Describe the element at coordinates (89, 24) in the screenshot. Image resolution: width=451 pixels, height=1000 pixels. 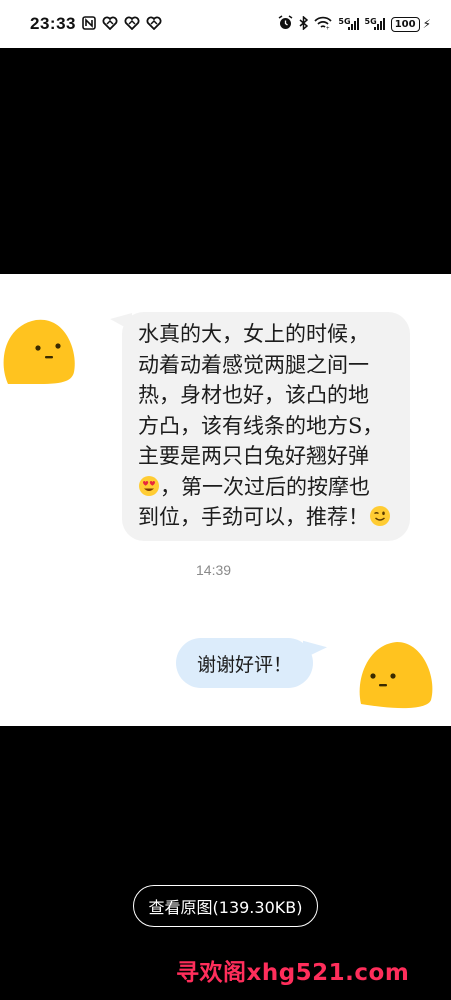
I see `nfc-icon` at that location.